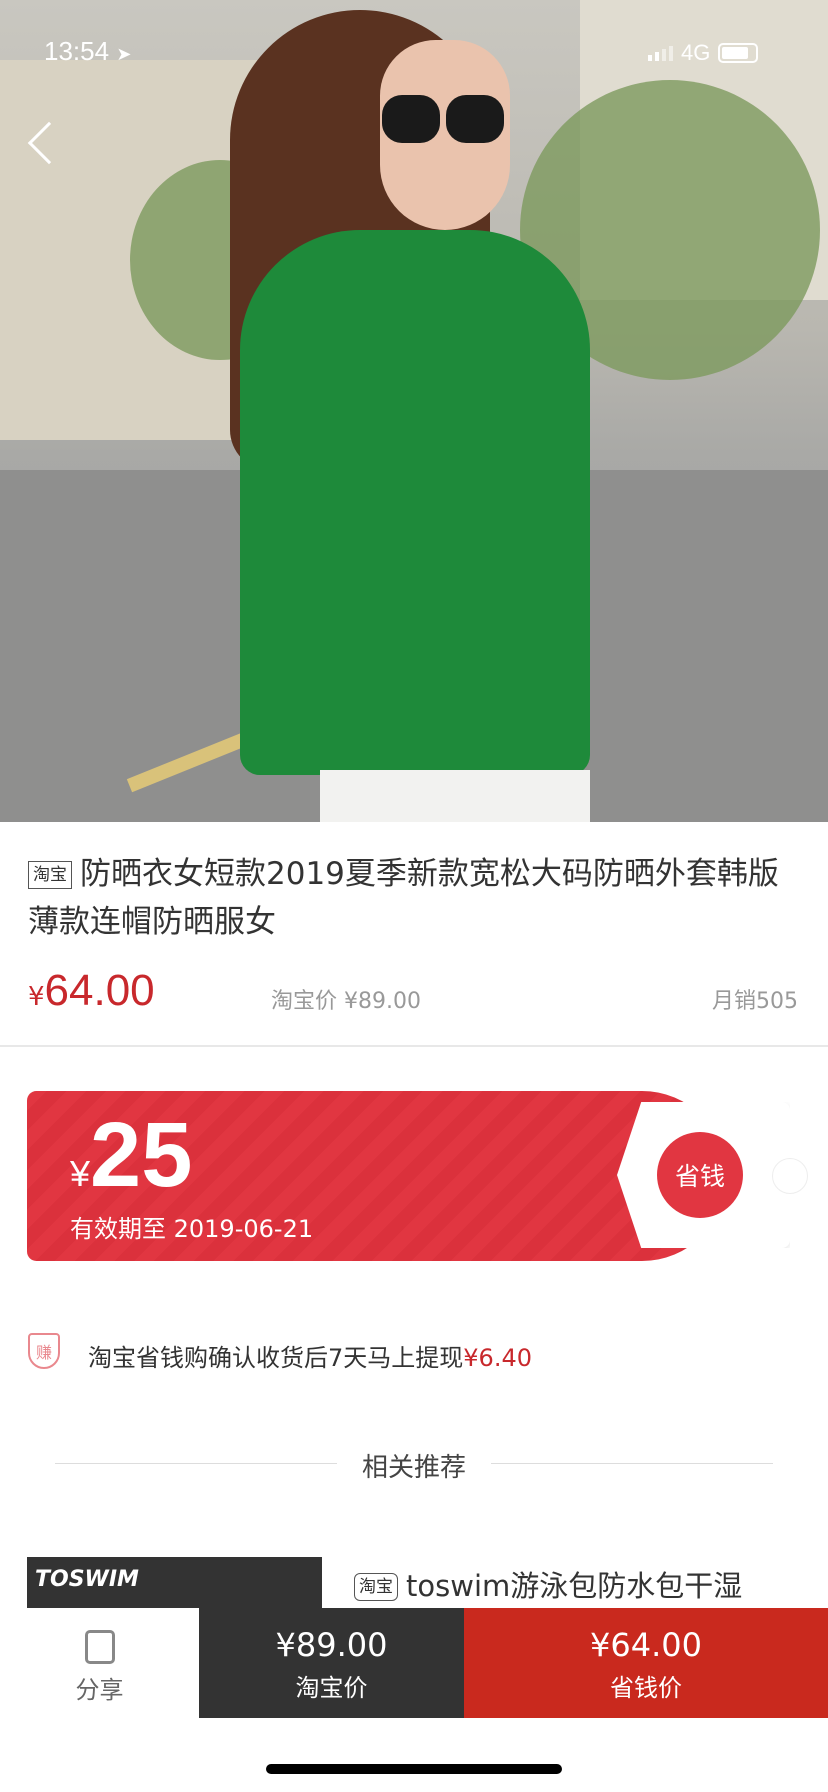  Describe the element at coordinates (574, 1586) in the screenshot. I see `related-title-text: toswim游泳包防水包干湿` at that location.